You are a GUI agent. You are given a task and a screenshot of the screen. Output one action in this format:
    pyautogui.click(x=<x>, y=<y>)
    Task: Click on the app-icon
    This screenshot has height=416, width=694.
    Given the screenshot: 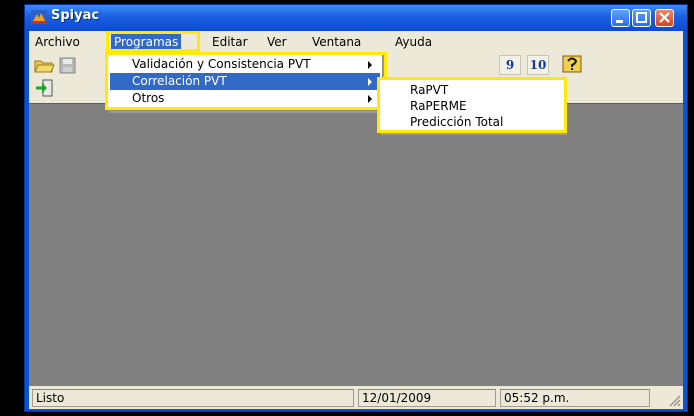 What is the action you would take?
    pyautogui.click(x=39, y=17)
    